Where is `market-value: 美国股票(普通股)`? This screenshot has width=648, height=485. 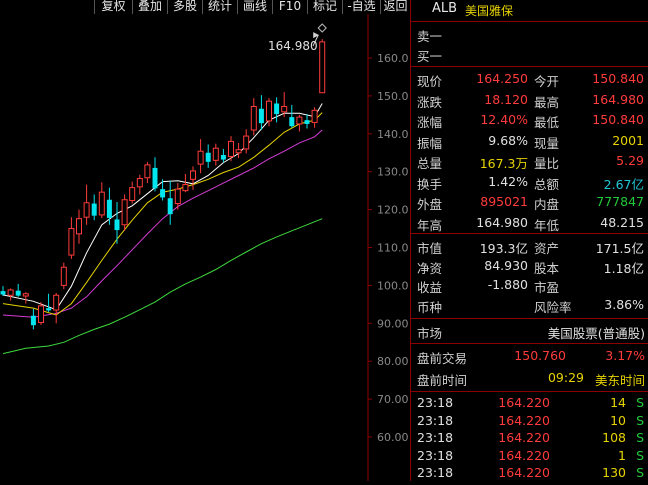
market-value: 美国股票(普通股) is located at coordinates (596, 333).